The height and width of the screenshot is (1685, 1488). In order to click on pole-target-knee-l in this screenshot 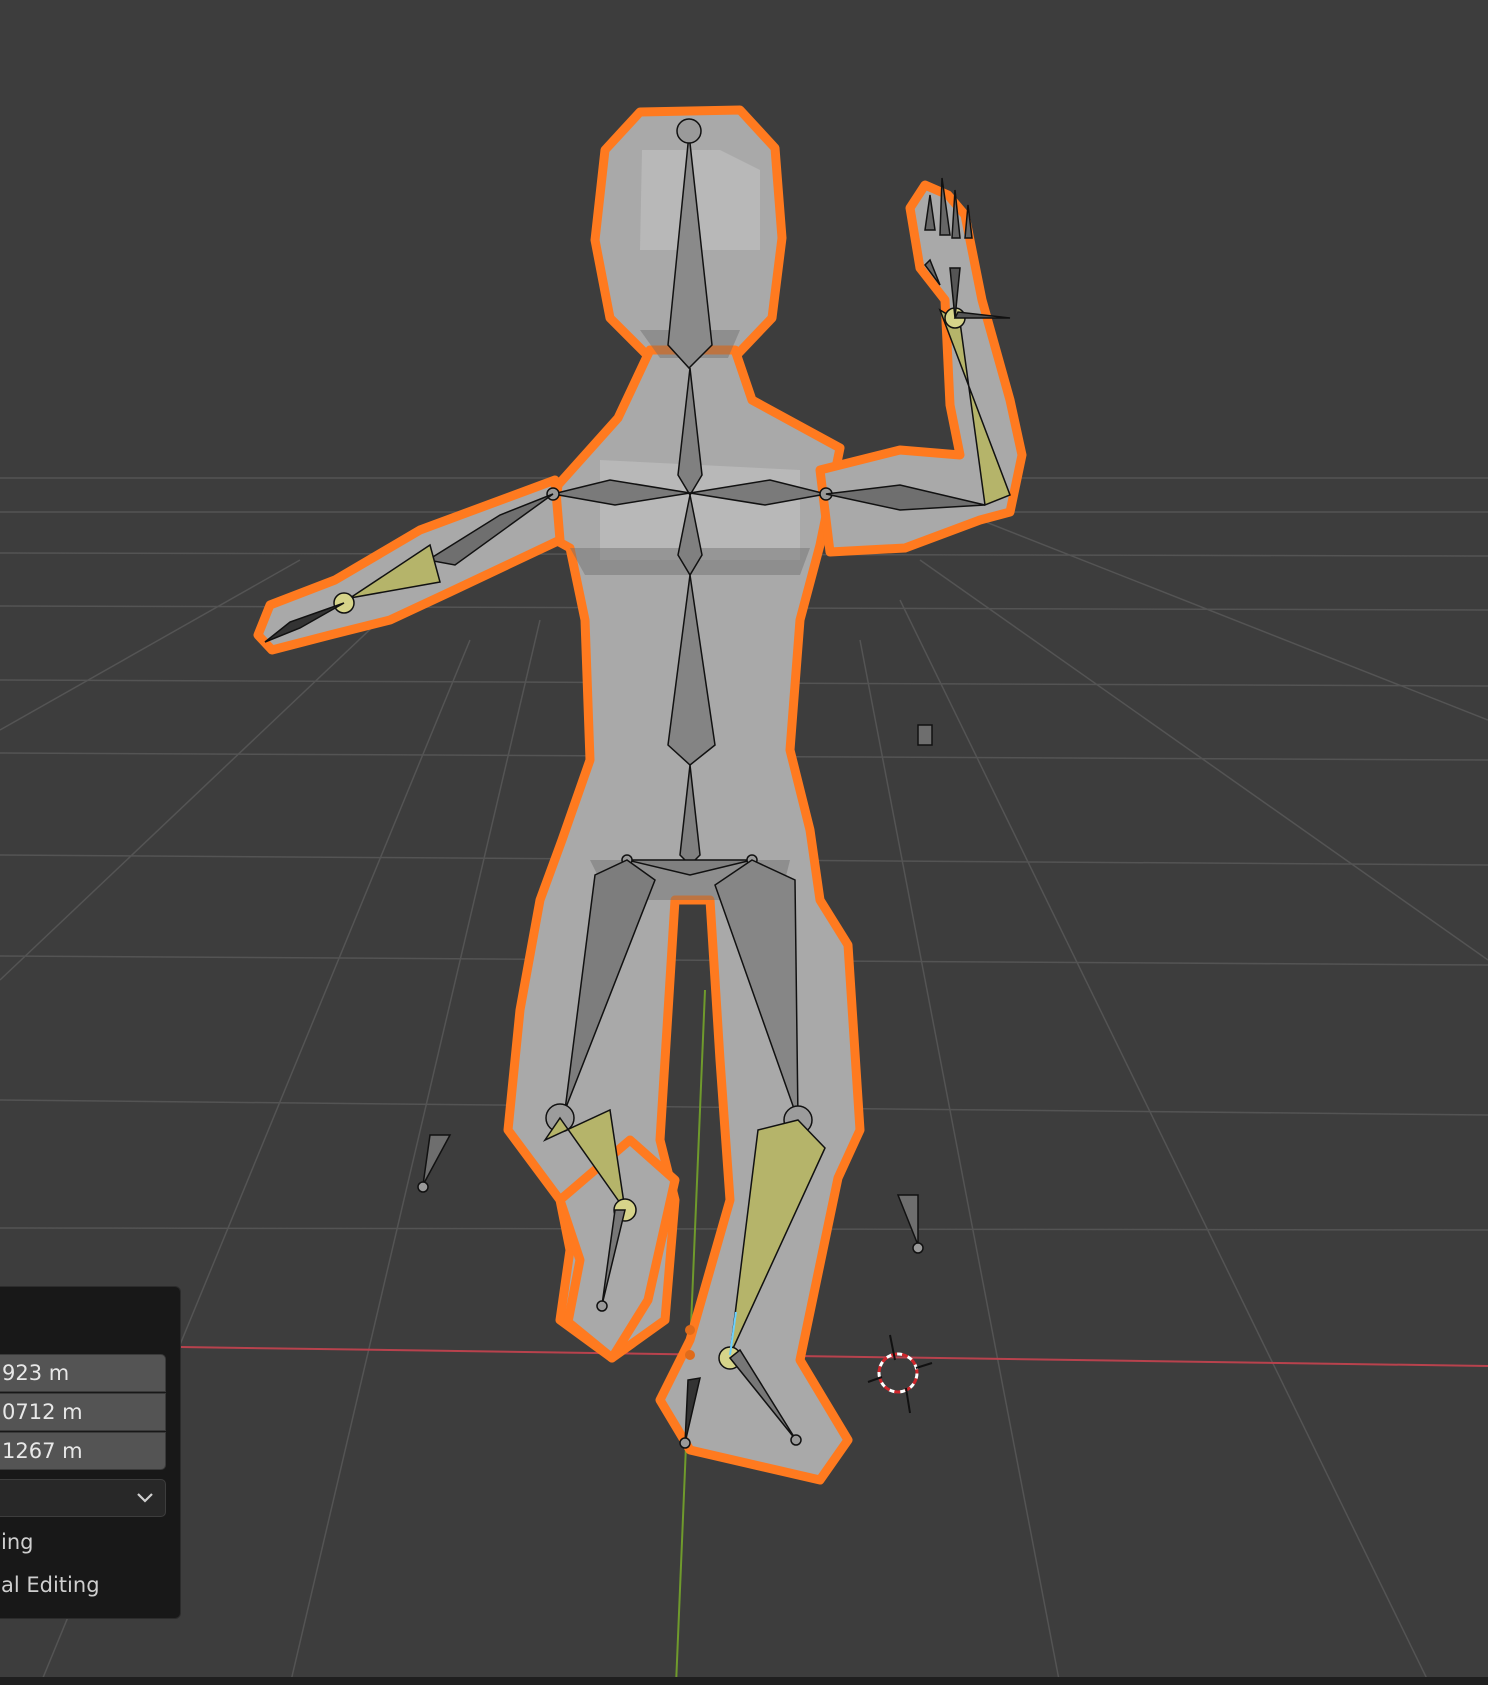, I will do `click(437, 1160)`.